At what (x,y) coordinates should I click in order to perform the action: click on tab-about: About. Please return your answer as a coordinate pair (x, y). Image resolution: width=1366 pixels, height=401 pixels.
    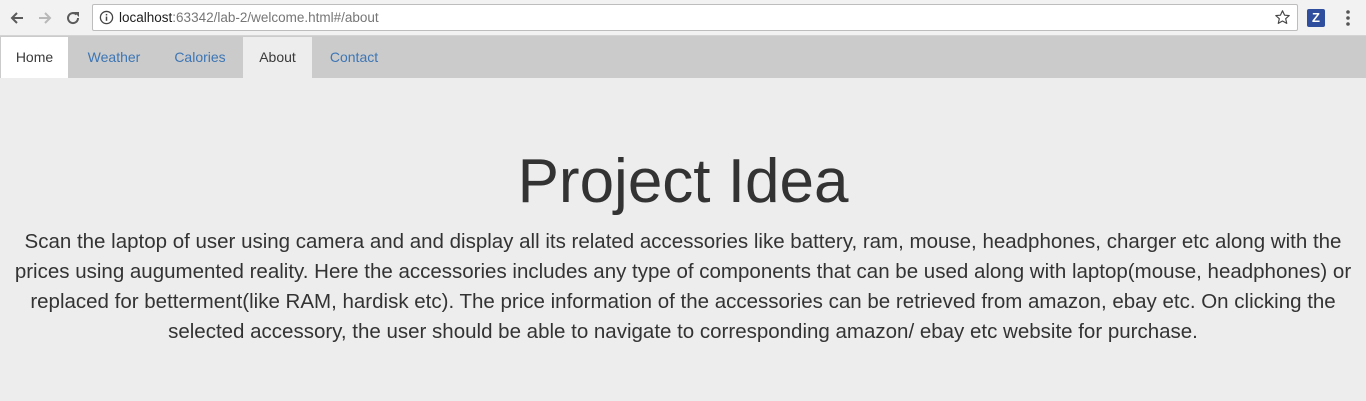
    Looking at the image, I should click on (277, 57).